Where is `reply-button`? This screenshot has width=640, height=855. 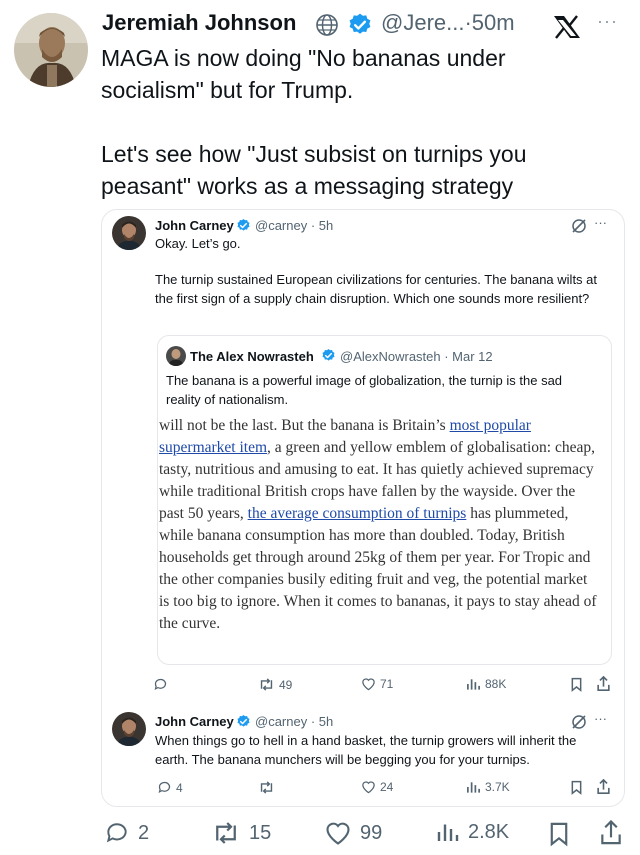
reply-button is located at coordinates (162, 684).